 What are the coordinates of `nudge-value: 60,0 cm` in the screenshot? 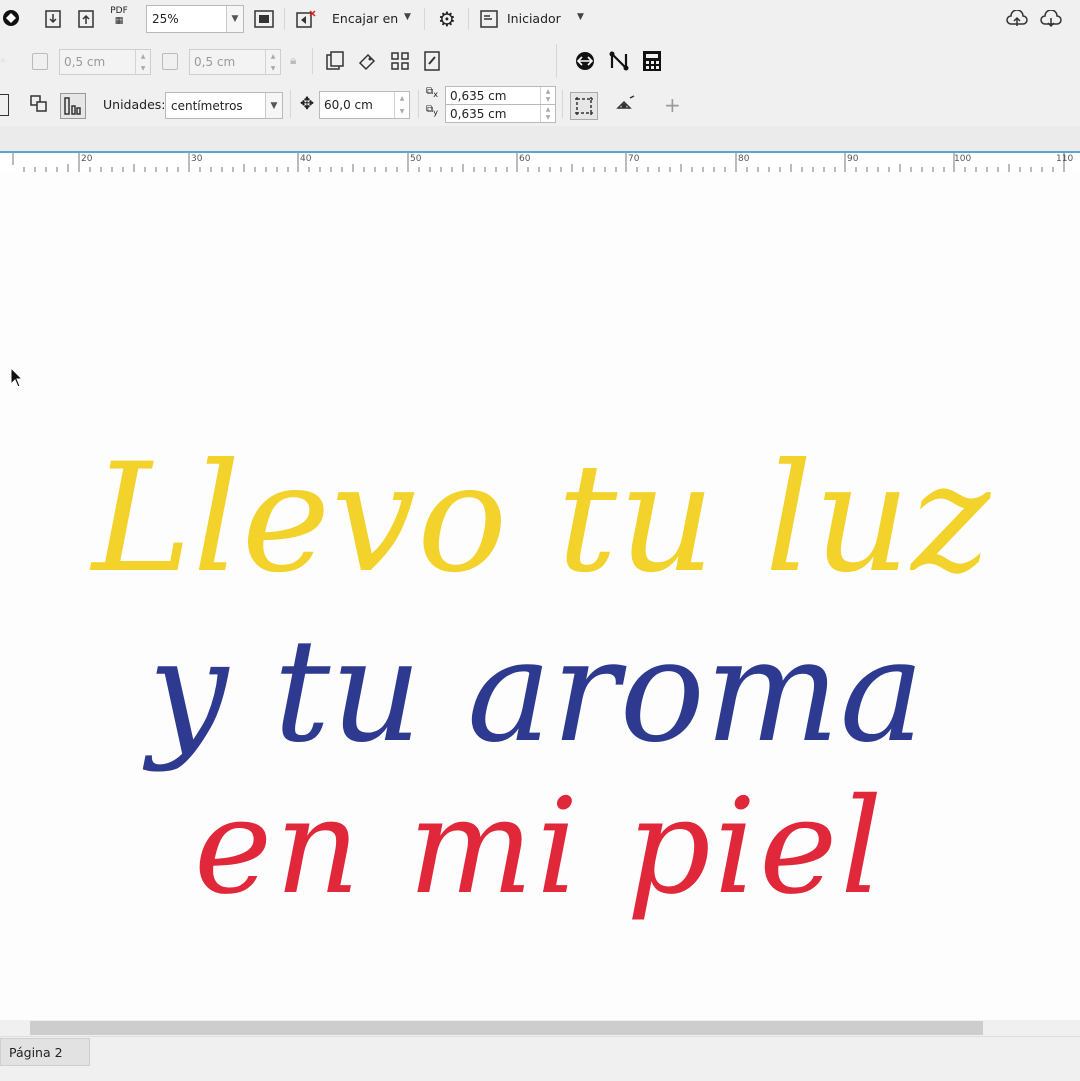 It's located at (357, 105).